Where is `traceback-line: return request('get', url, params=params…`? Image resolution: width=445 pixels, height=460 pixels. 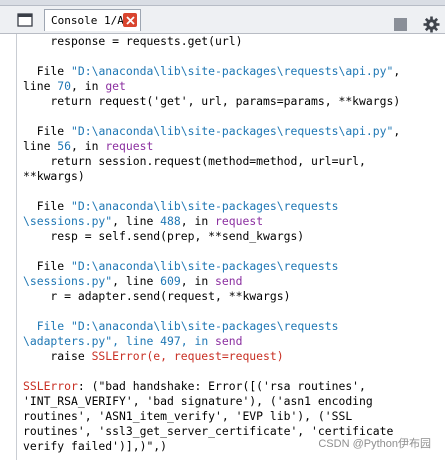 traceback-line: return request('get', url, params=params… is located at coordinates (212, 101).